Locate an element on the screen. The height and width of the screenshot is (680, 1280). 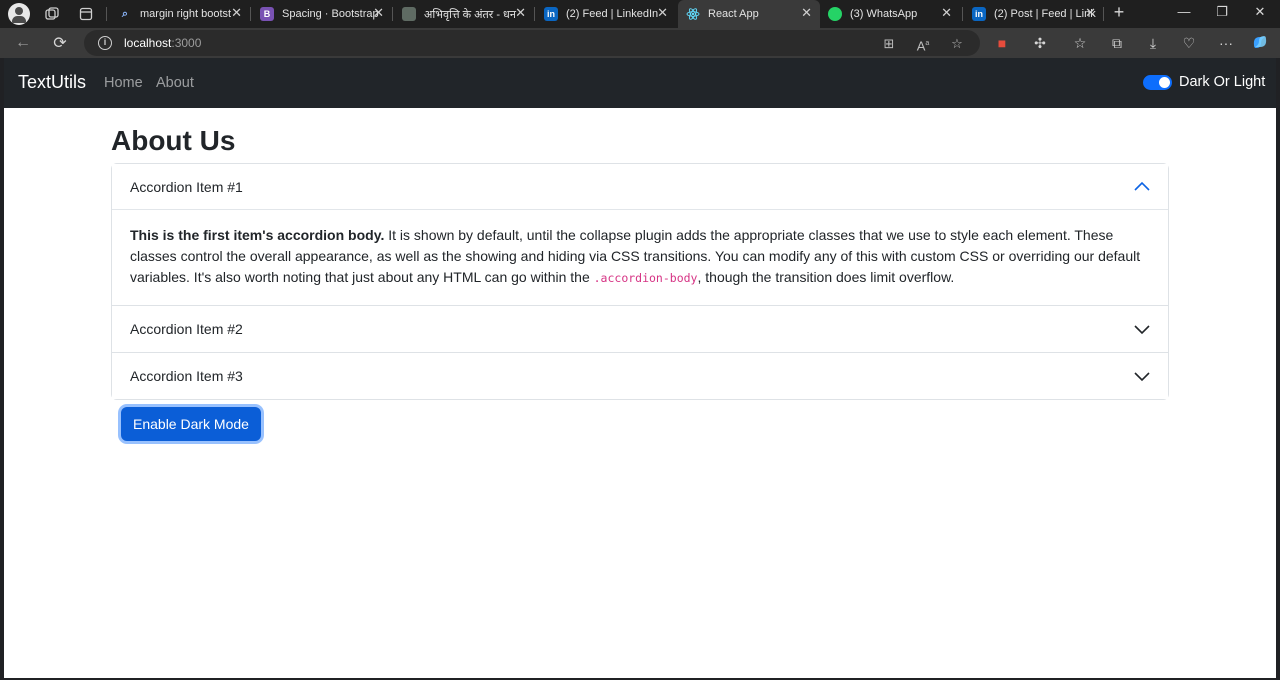
restore-icon: ❐ is located at coordinates (1222, 12).